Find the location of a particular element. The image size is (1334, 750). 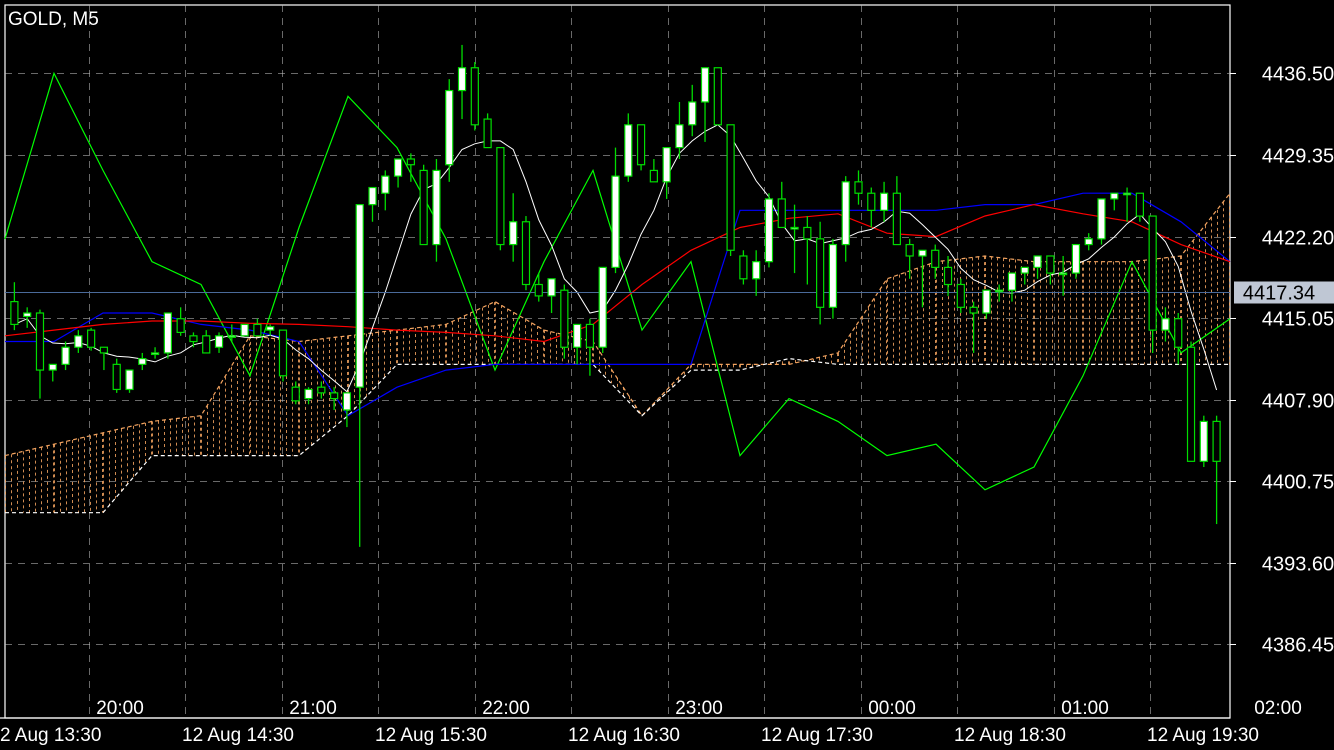

time-label-upper: 21:00 is located at coordinates (313, 708).